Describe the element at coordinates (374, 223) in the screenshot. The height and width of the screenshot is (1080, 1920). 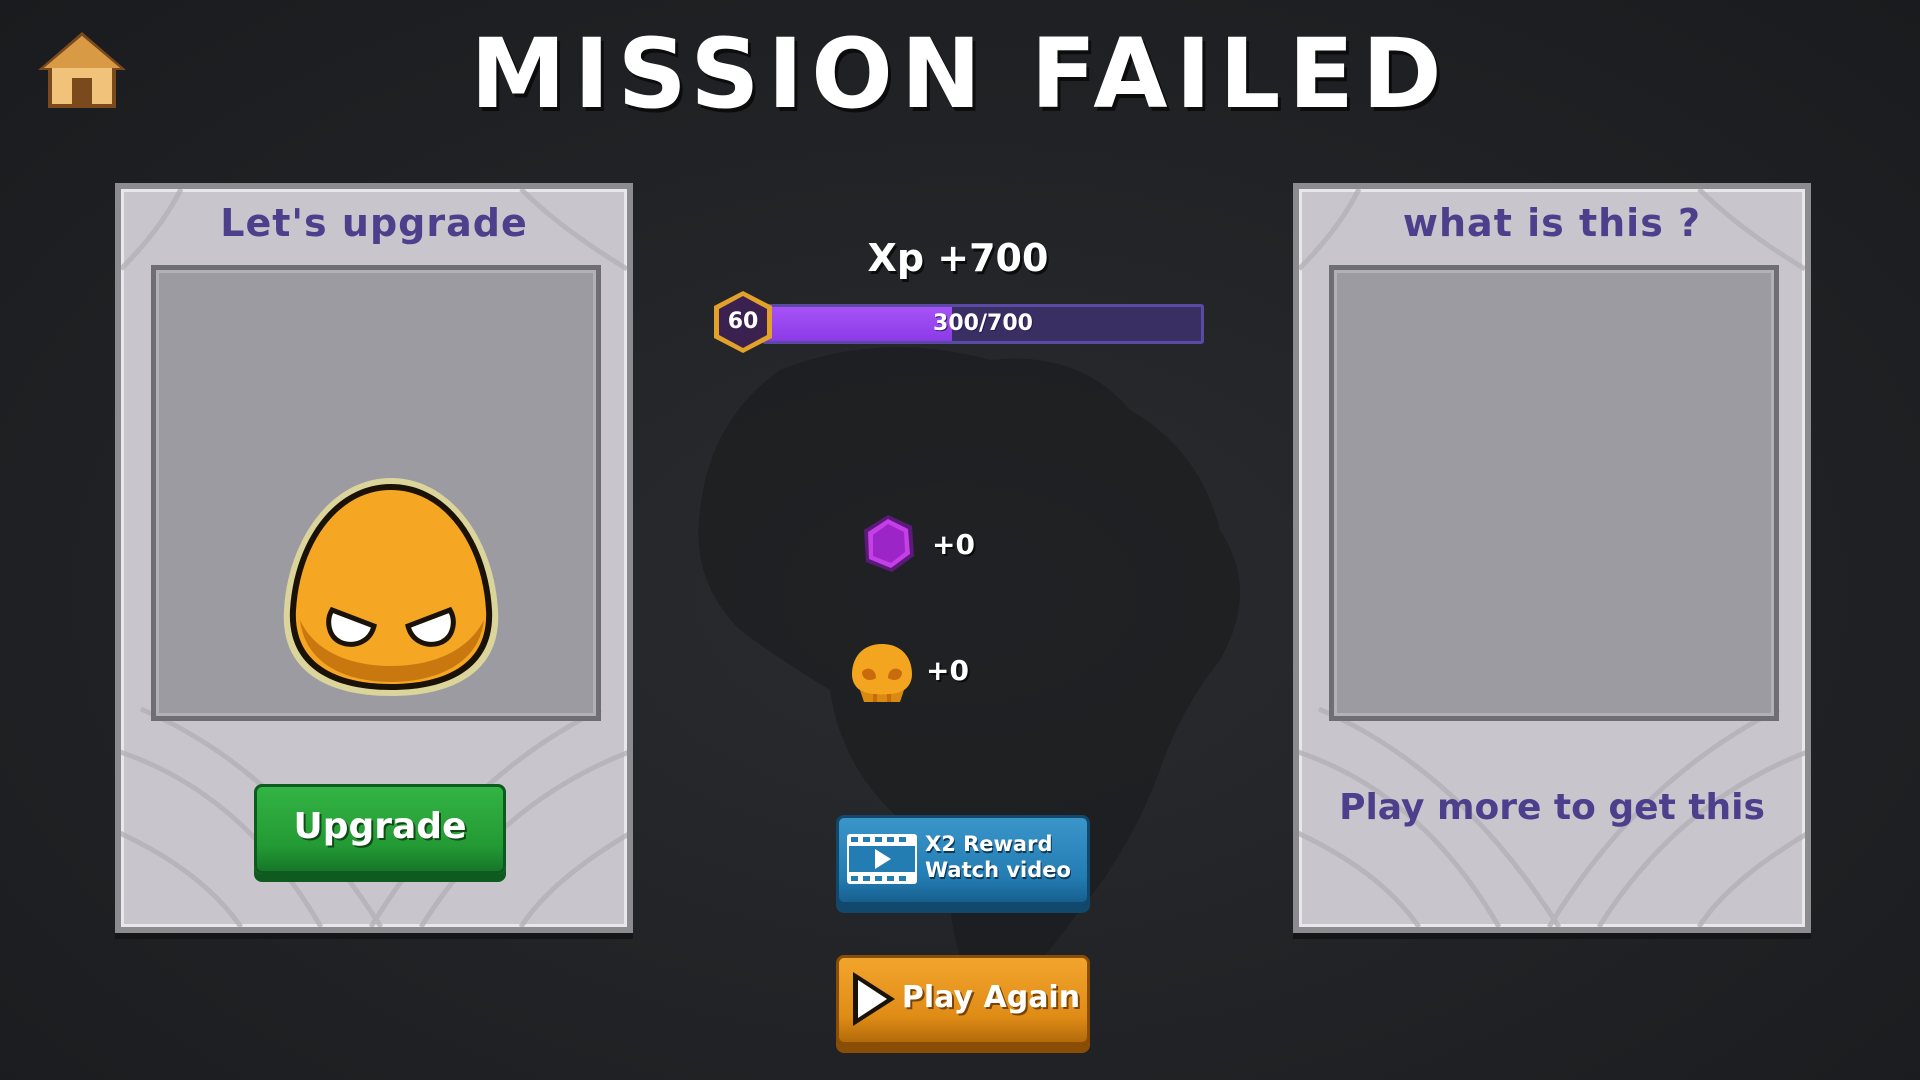
I see `upgrade-card-title: Let's upgrade` at that location.